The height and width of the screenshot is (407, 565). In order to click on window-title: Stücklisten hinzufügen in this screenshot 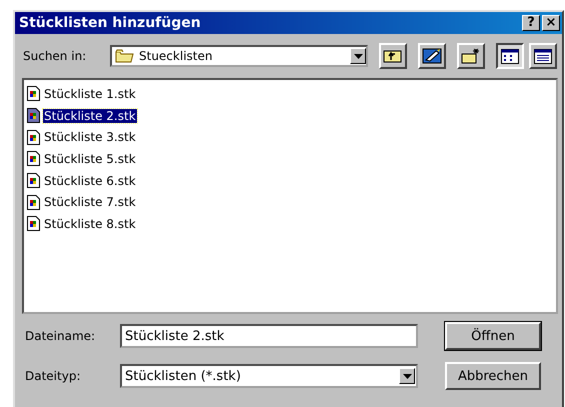, I will do `click(110, 23)`.